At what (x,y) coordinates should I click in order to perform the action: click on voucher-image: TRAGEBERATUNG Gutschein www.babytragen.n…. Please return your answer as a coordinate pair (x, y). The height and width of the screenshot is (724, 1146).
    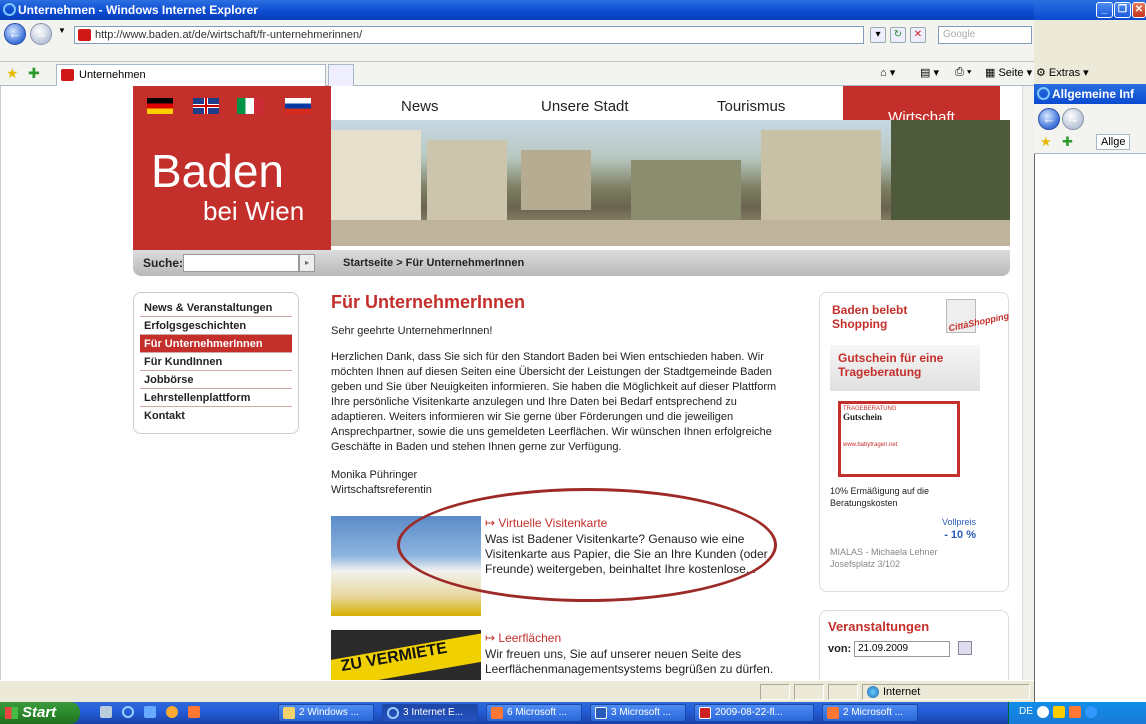
    Looking at the image, I should click on (899, 439).